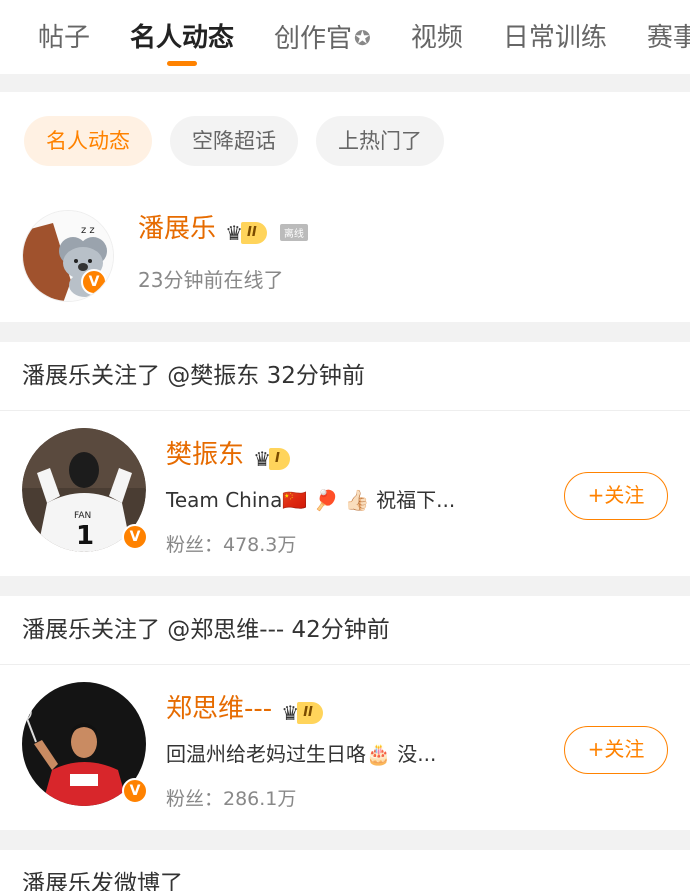  I want to click on tab-celebrity-updates: 名人动态, so click(182, 43).